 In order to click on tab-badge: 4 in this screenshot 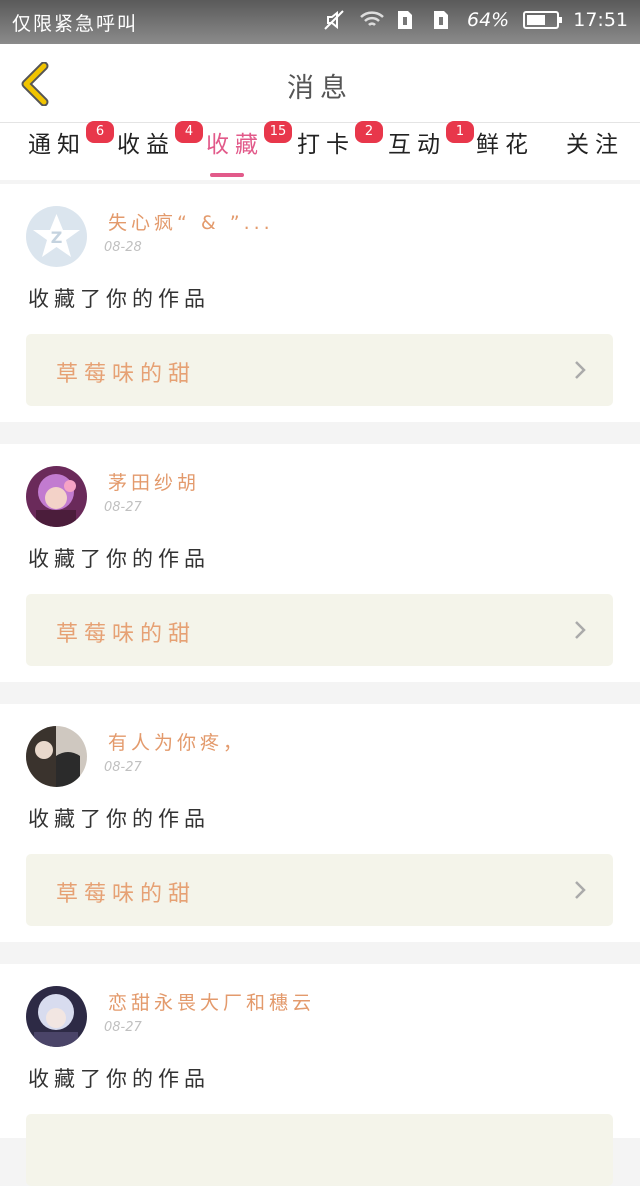, I will do `click(189, 132)`.